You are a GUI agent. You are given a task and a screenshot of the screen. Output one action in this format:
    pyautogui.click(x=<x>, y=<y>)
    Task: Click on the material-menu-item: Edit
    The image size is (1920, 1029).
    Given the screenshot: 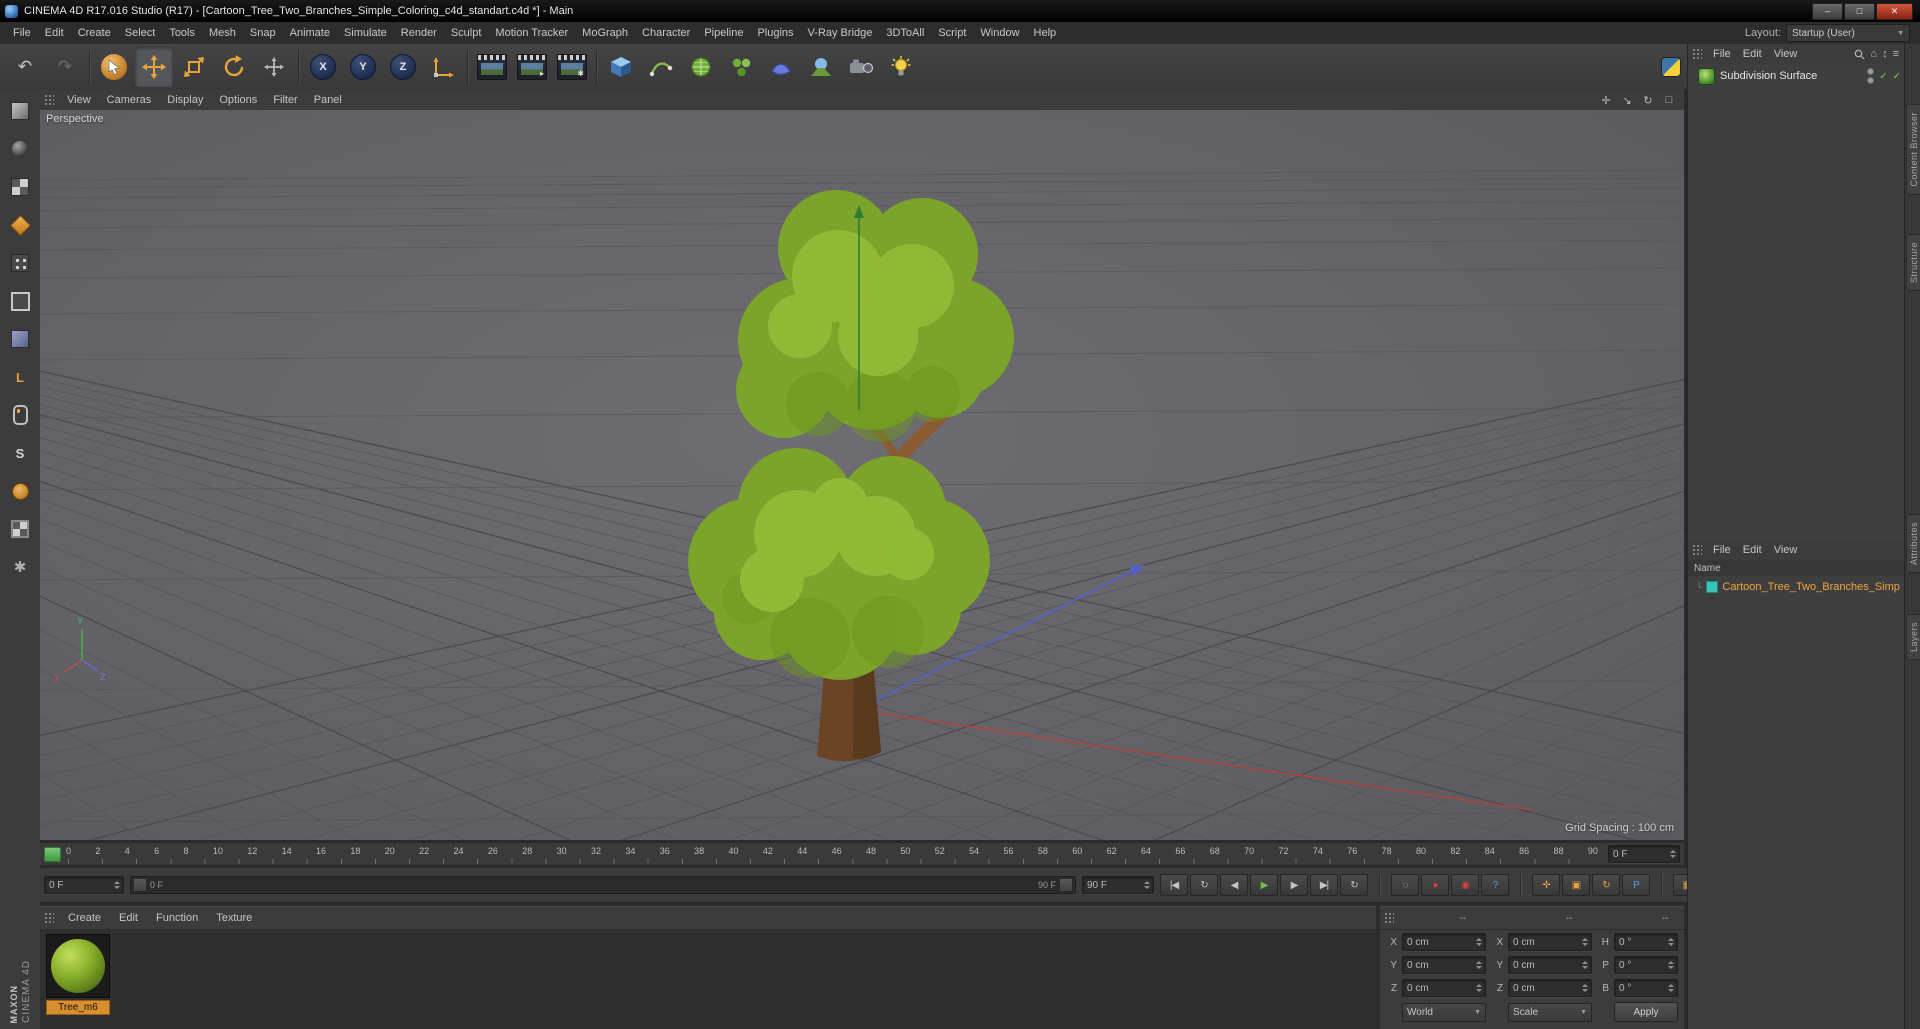 What is the action you would take?
    pyautogui.click(x=128, y=918)
    